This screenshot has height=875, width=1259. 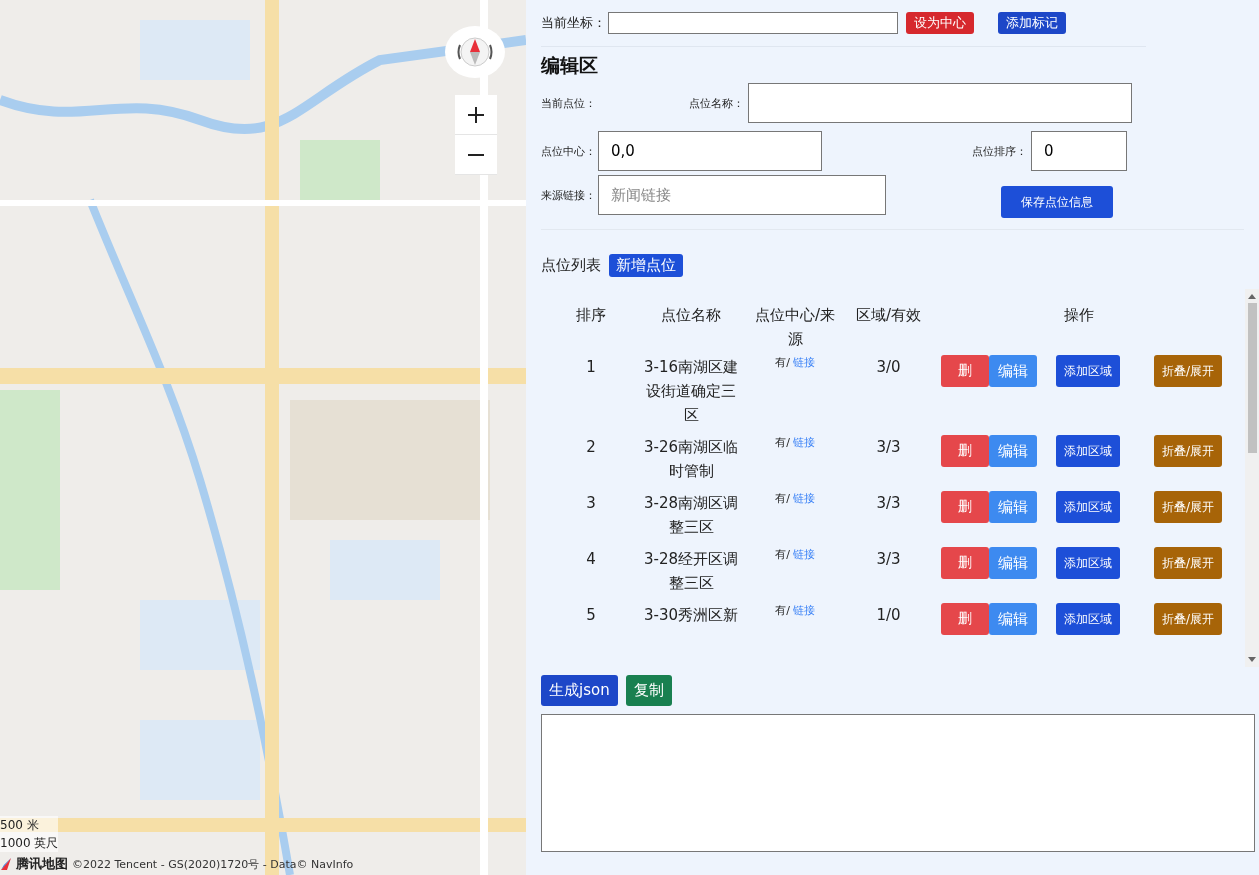 I want to click on coordinate-field, so click(x=753, y=23).